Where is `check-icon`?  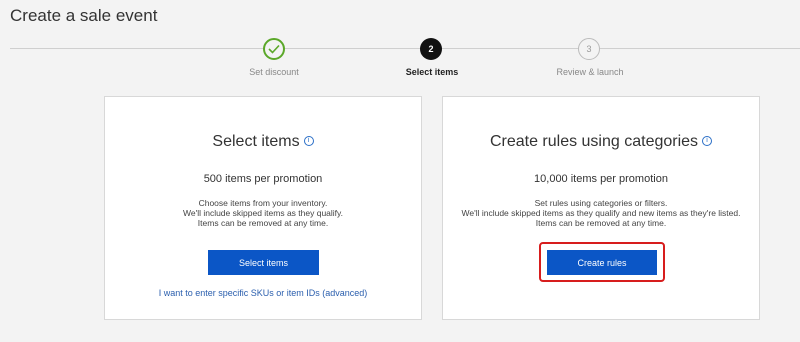
check-icon is located at coordinates (274, 49).